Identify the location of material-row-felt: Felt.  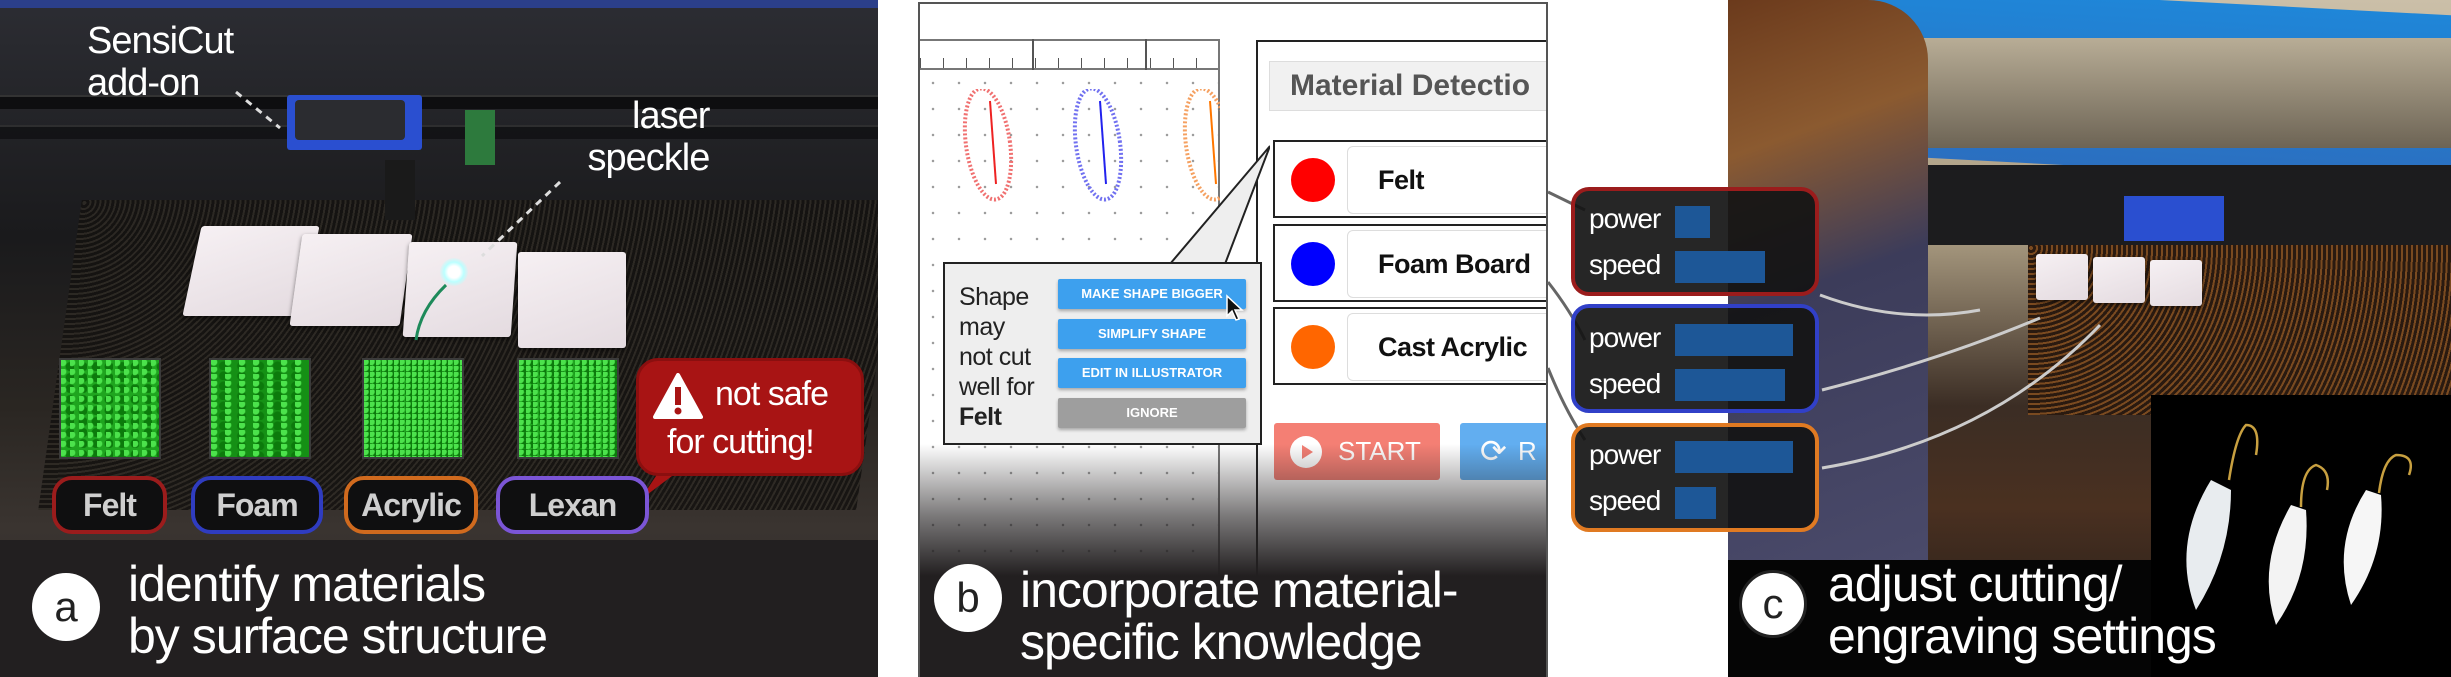
(1409, 179).